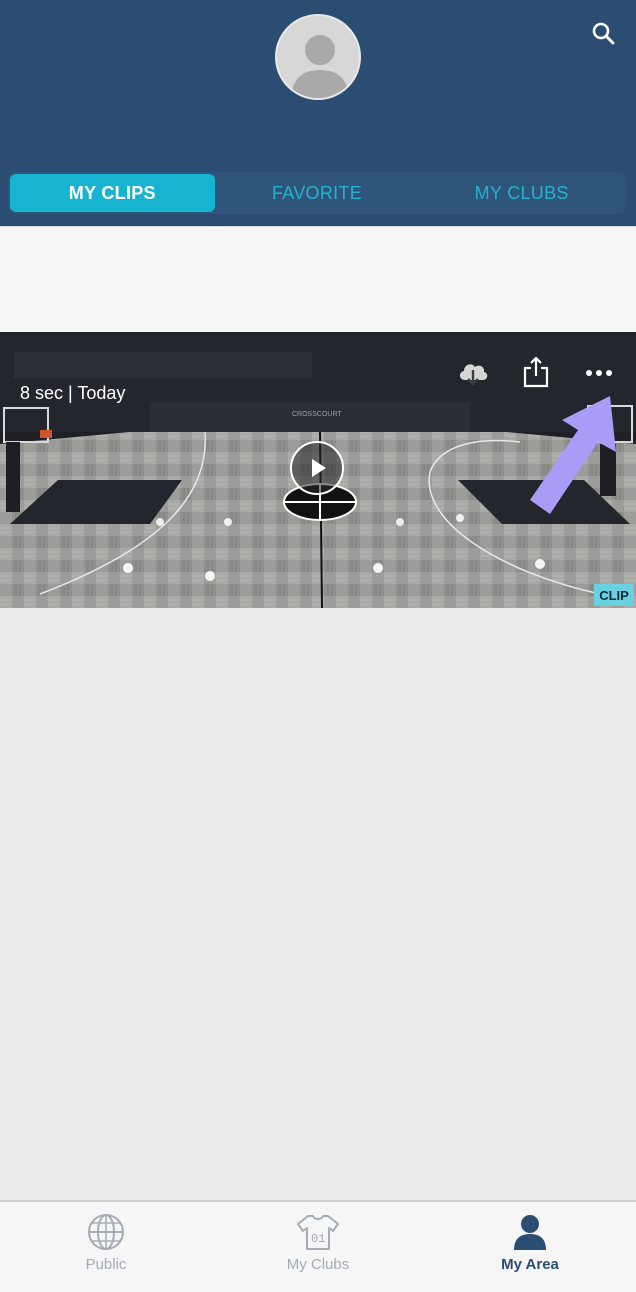 Image resolution: width=636 pixels, height=1292 pixels. What do you see at coordinates (163, 365) in the screenshot?
I see `clip-title-redacted` at bounding box center [163, 365].